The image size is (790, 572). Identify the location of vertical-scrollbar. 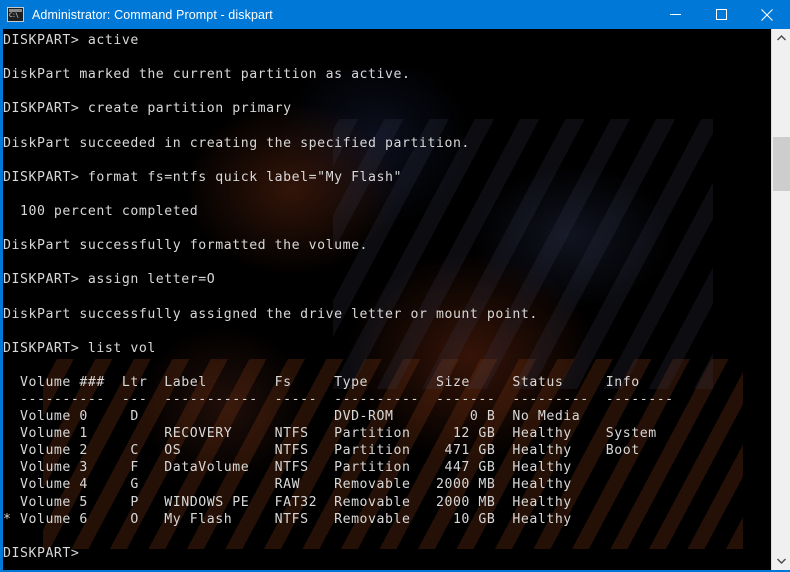
(780, 299).